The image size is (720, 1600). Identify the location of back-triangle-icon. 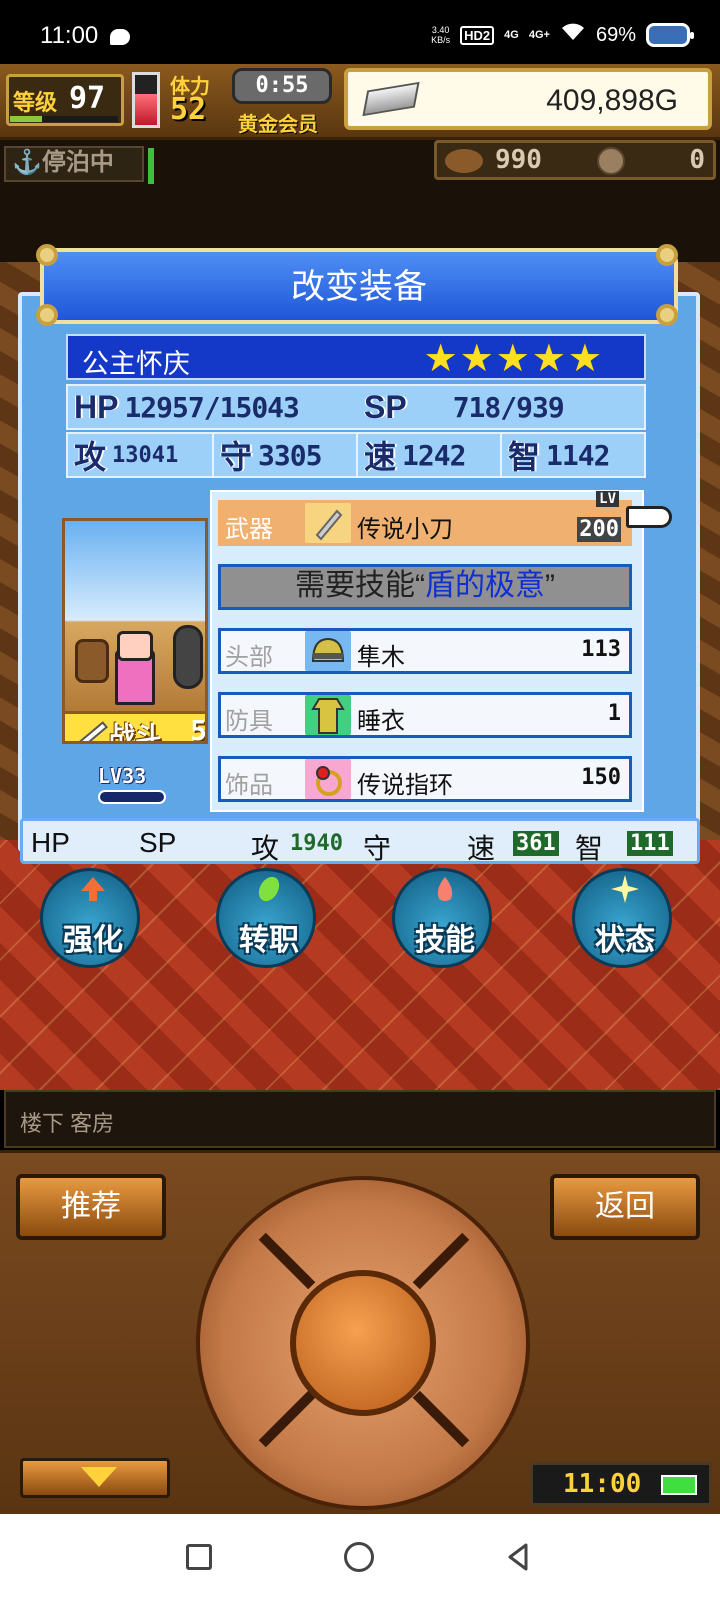
(518, 1557).